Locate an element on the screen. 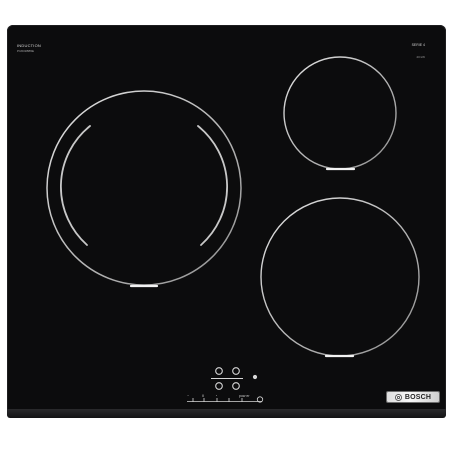 This screenshot has width=452, height=452. touch-control-pad is located at coordinates (234, 378).